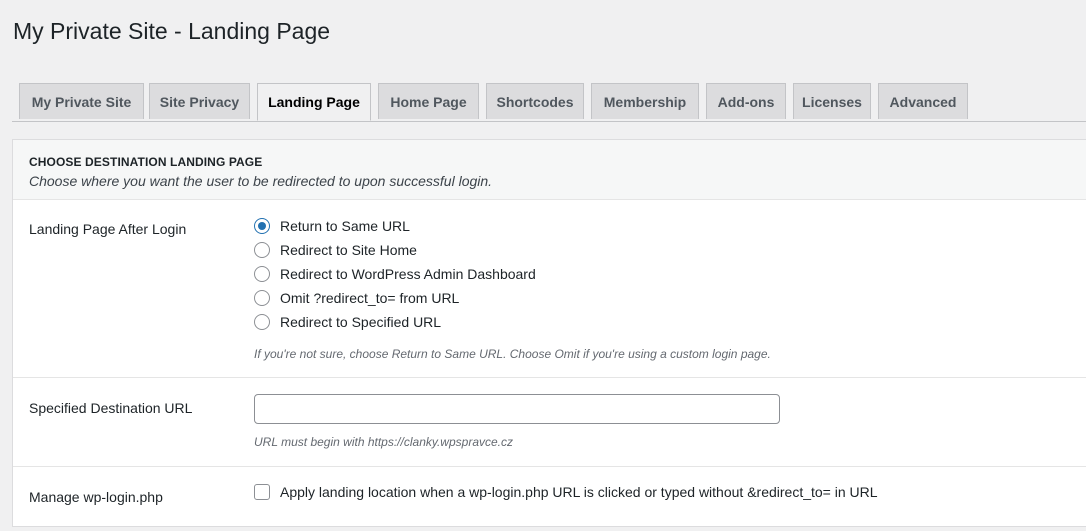  Describe the element at coordinates (81, 101) in the screenshot. I see `tab-my-private-site: My Private Site` at that location.